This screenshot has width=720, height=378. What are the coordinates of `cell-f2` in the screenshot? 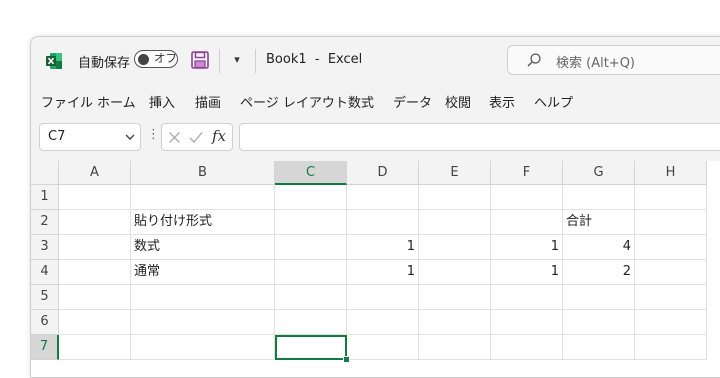 It's located at (527, 222).